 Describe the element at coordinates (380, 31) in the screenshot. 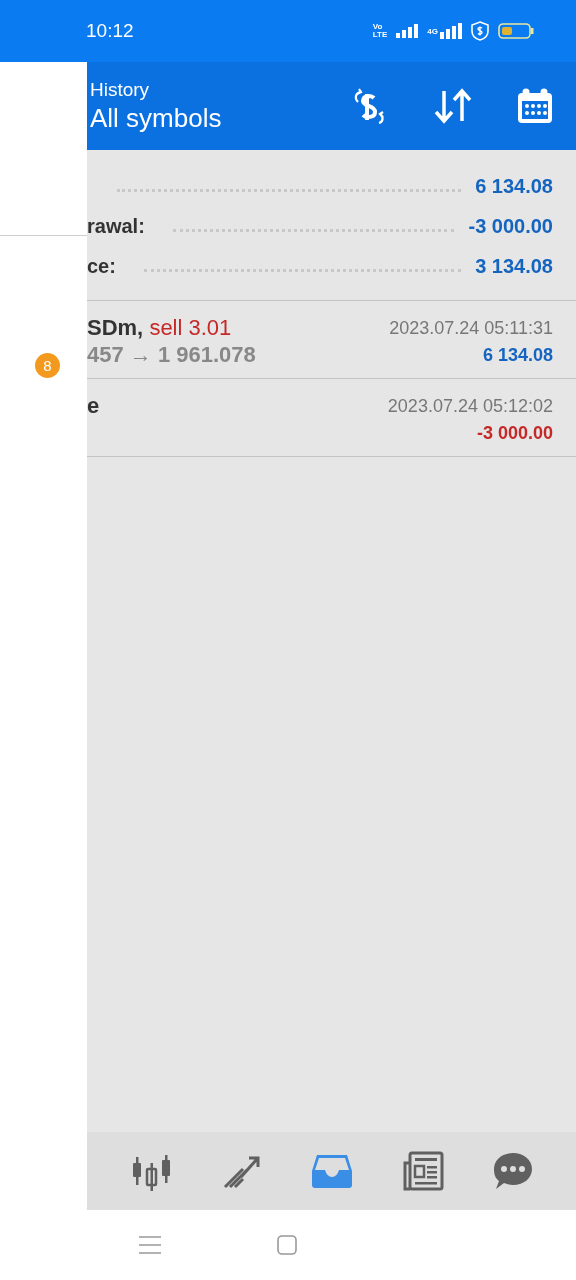

I see `volte-indicator: Vo LTE` at that location.